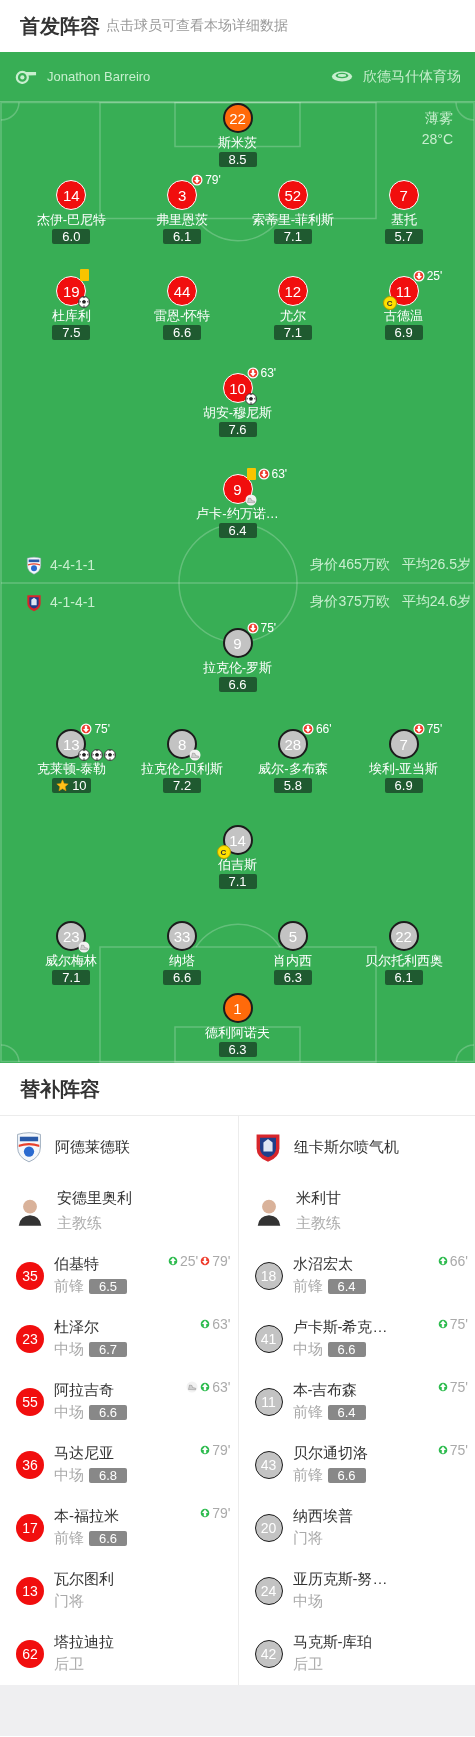 This screenshot has width=475, height=1737. What do you see at coordinates (182, 769) in the screenshot?
I see `player-name: 拉克伦-贝利斯` at bounding box center [182, 769].